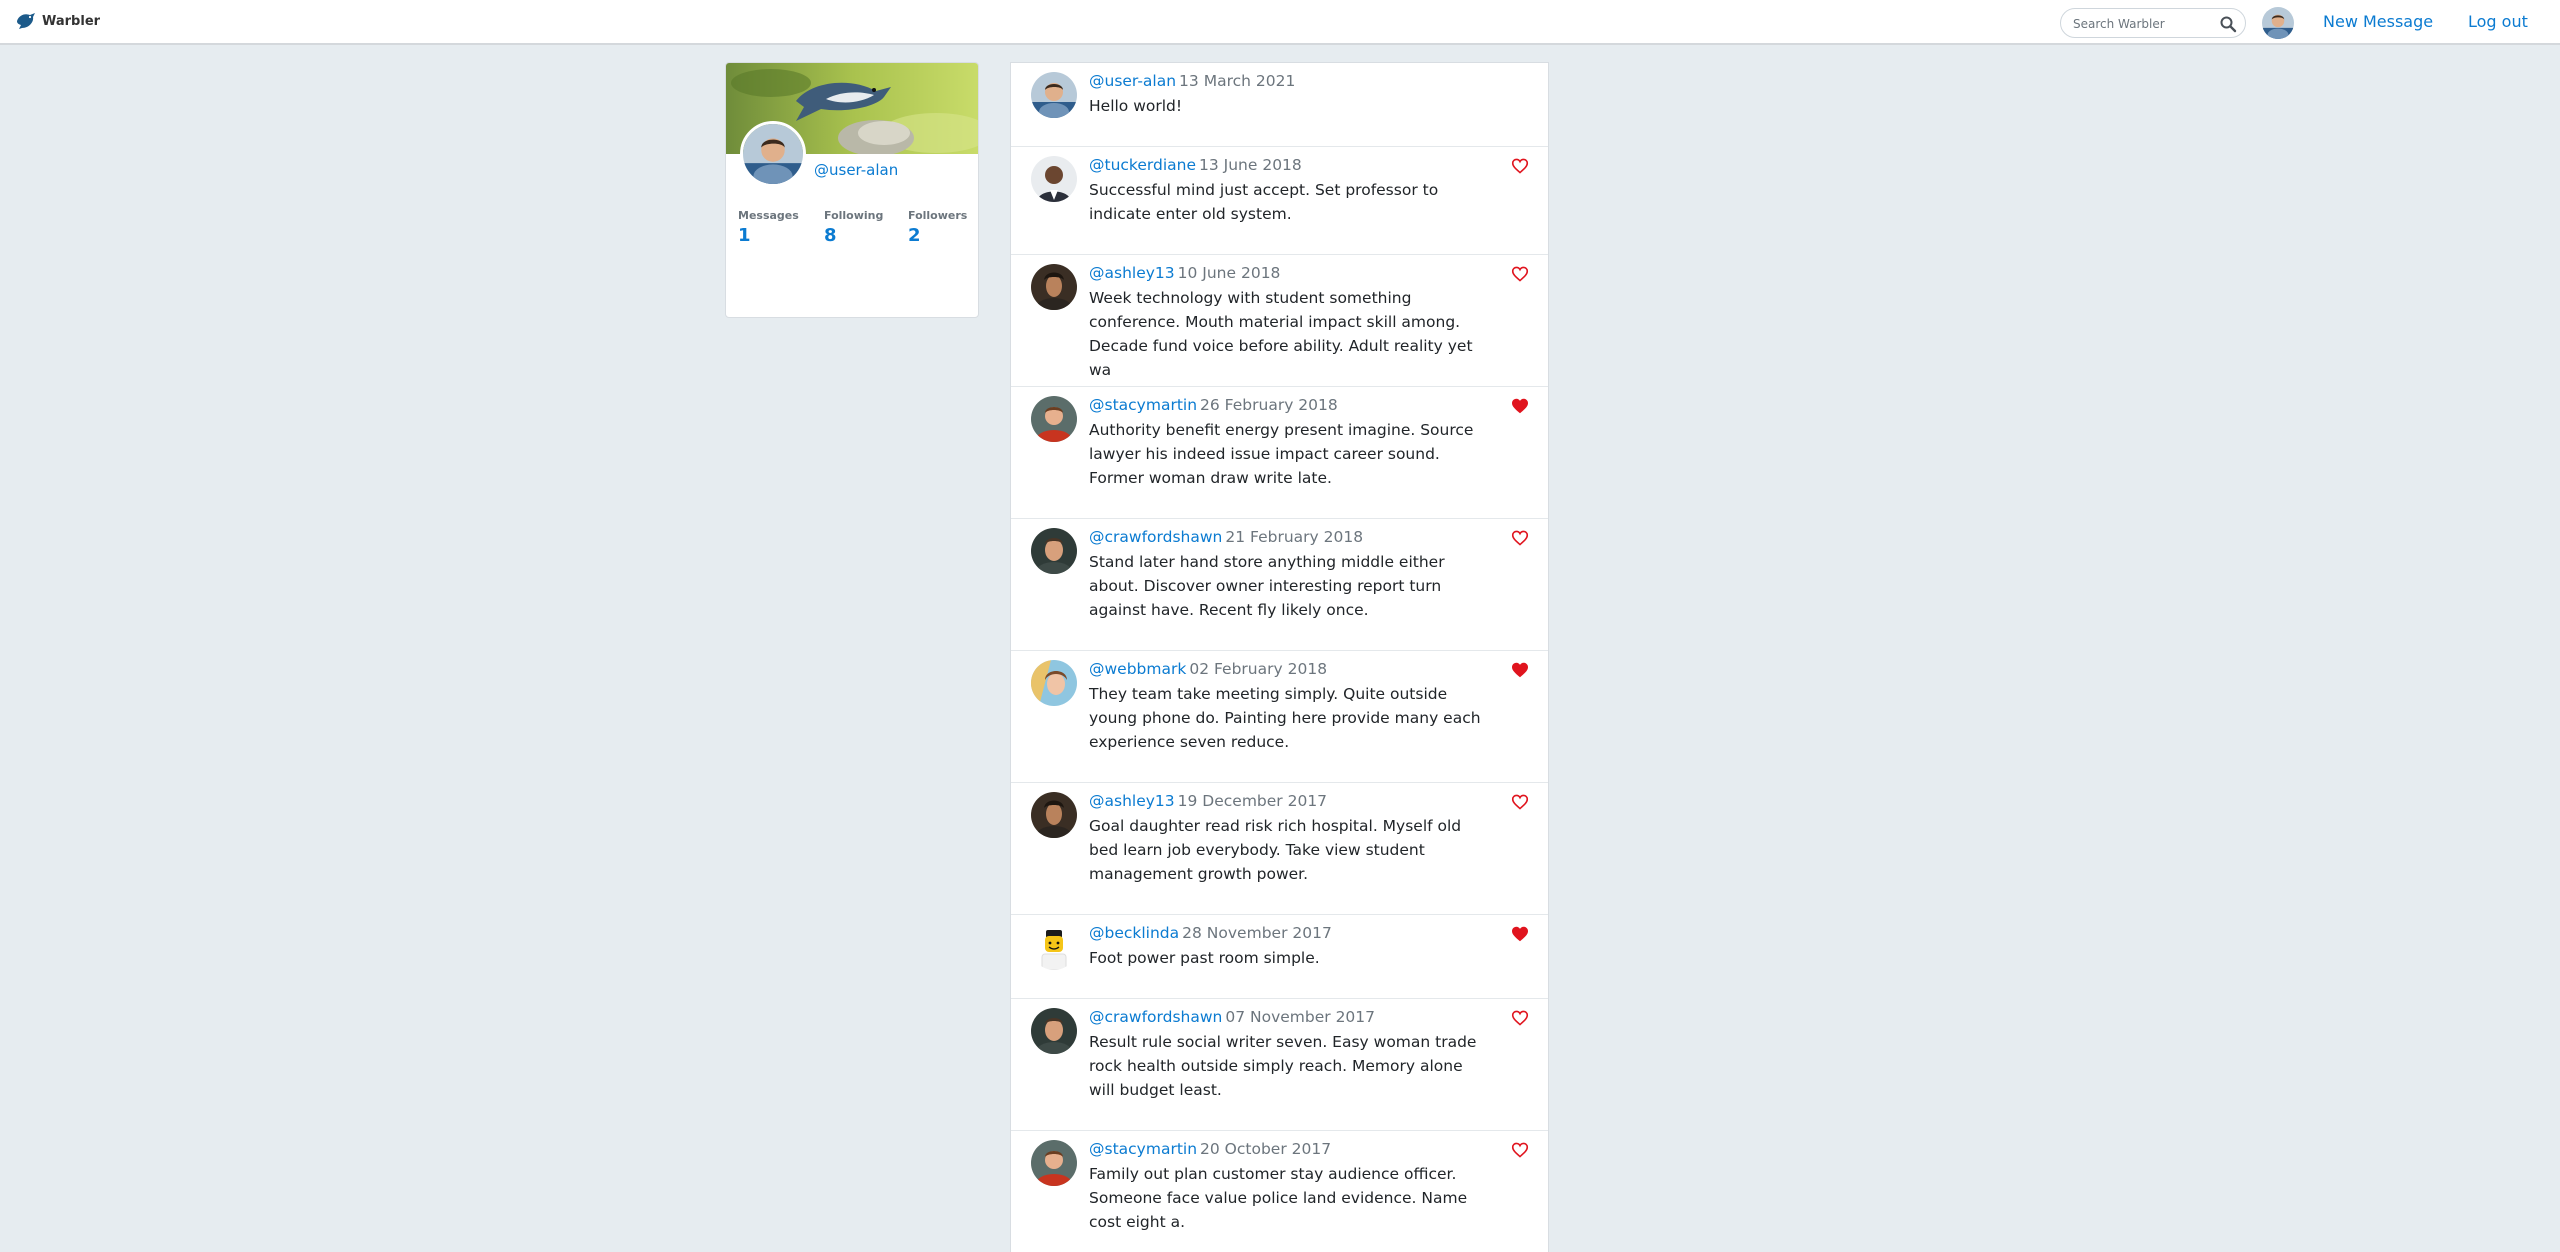  What do you see at coordinates (1279, 105) in the screenshot?
I see `message-item: @user-alan 13 March 2021 Hello world!` at bounding box center [1279, 105].